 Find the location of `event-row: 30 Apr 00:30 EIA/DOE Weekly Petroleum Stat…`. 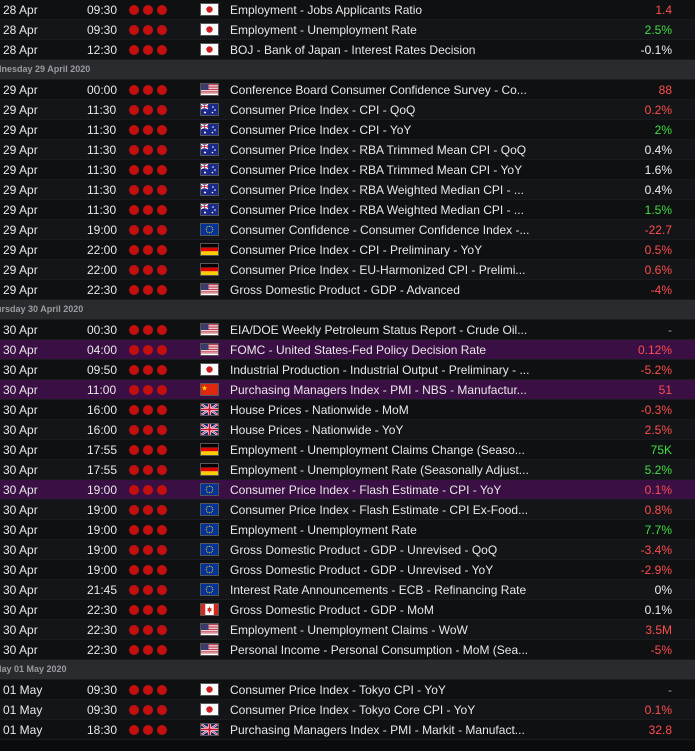

event-row: 30 Apr 00:30 EIA/DOE Weekly Petroleum Stat… is located at coordinates (347, 330).